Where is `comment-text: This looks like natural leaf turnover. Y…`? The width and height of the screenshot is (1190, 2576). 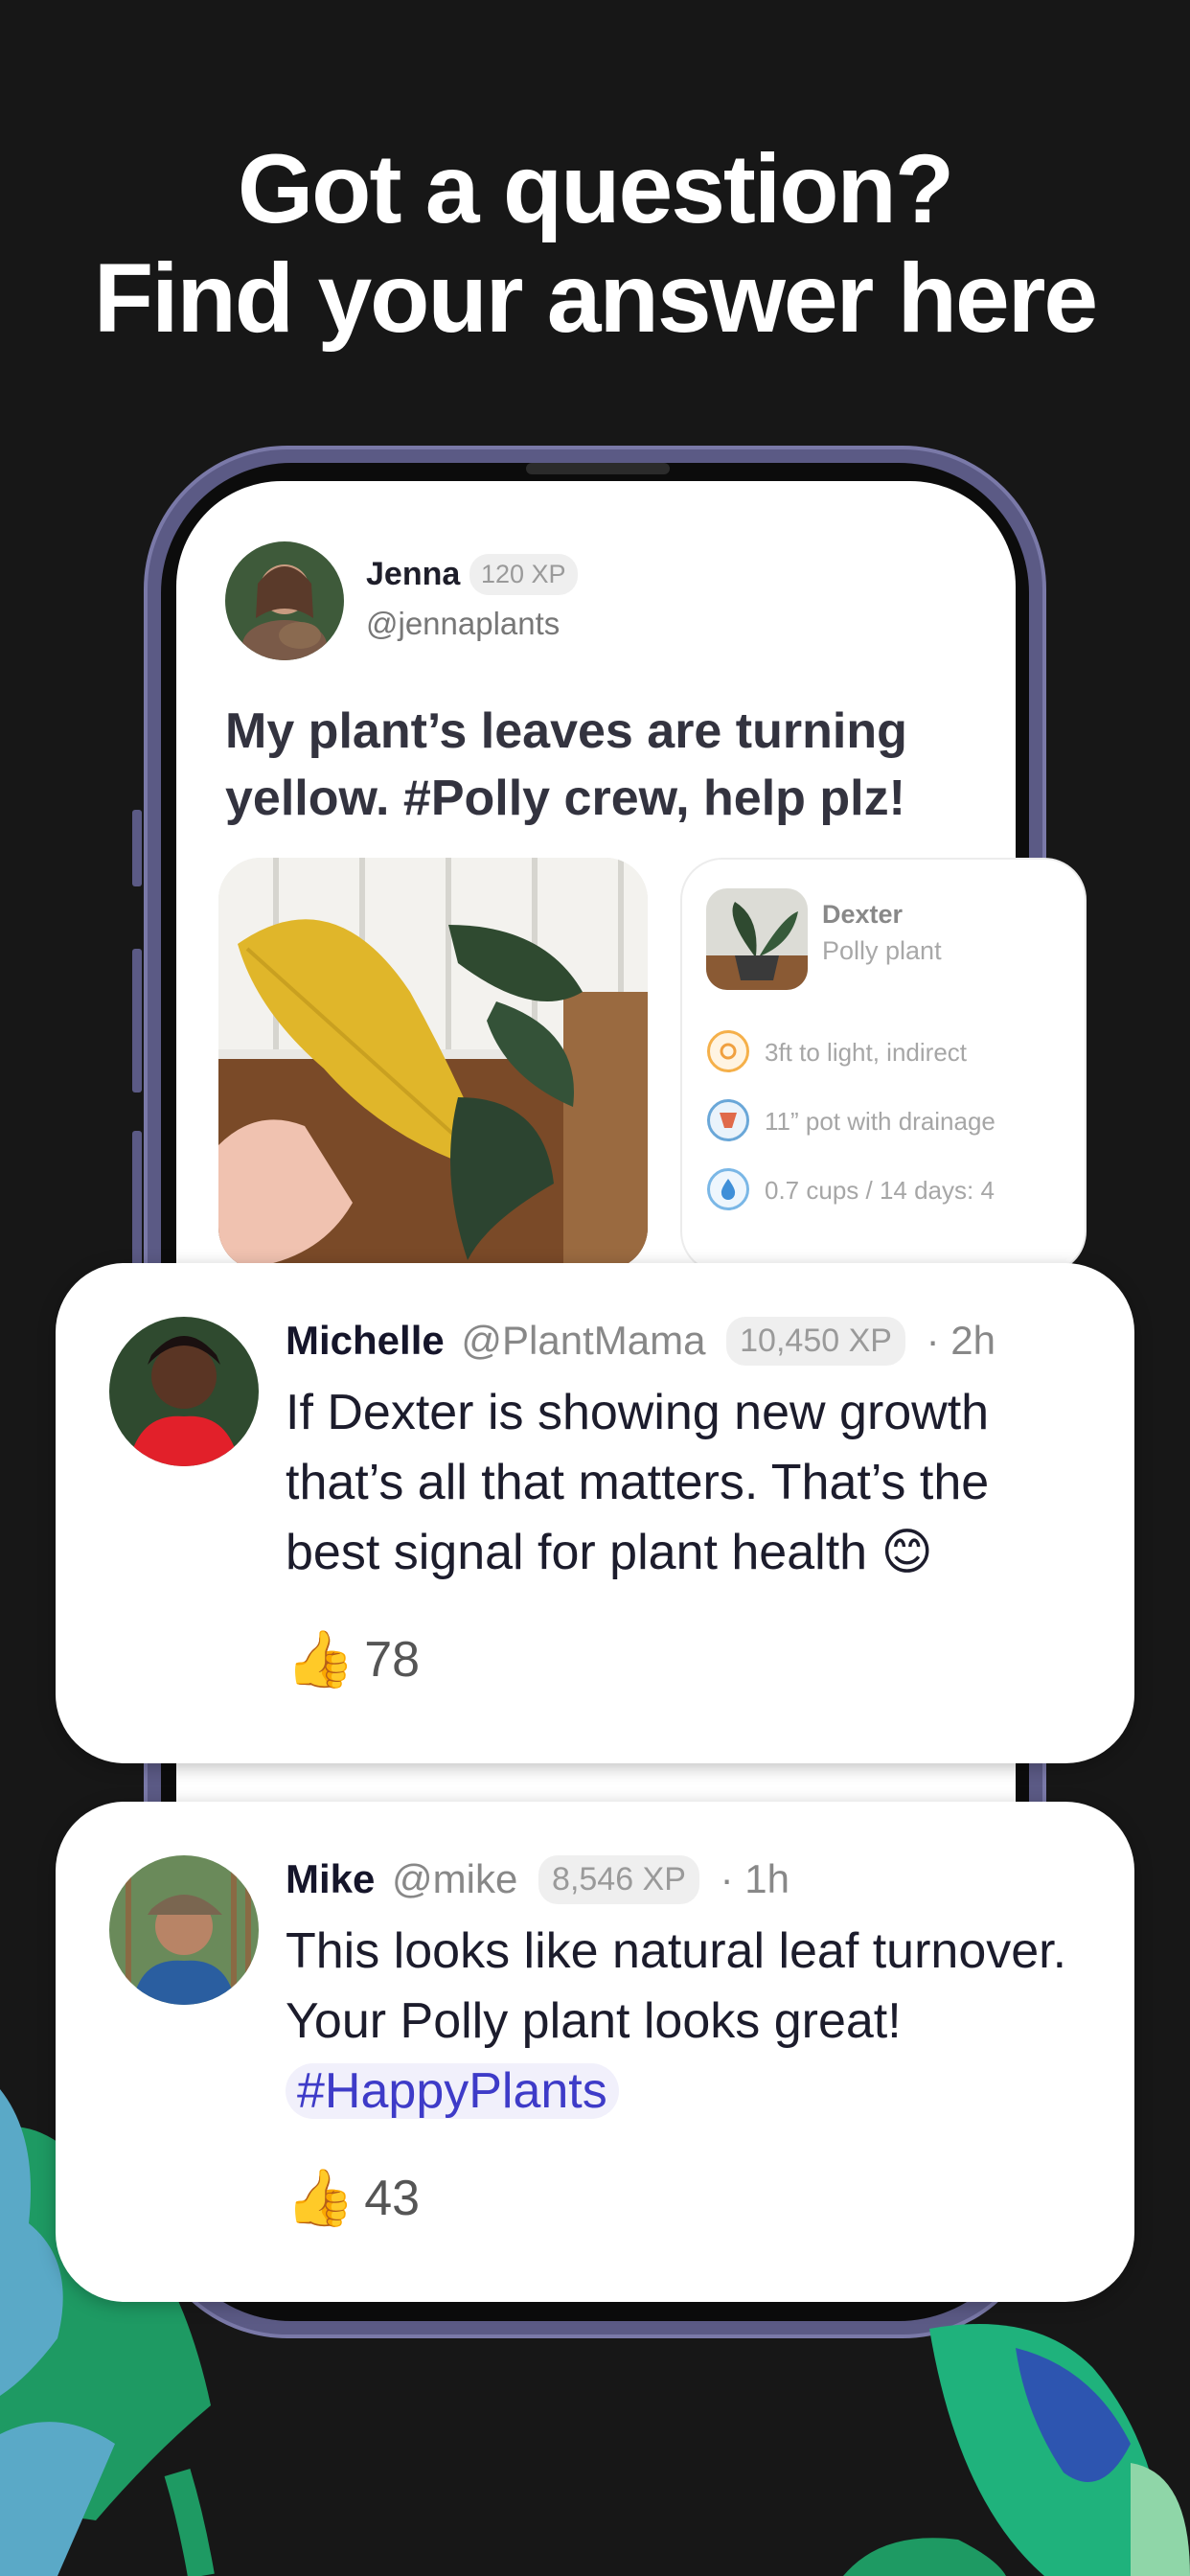 comment-text: This looks like natural leaf turnover. Y… is located at coordinates (688, 2022).